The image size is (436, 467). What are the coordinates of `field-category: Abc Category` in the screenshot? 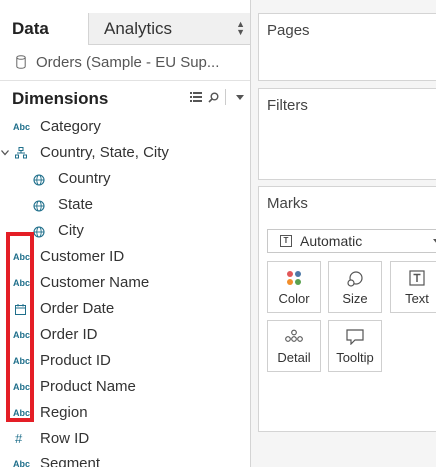 It's located at (125, 128).